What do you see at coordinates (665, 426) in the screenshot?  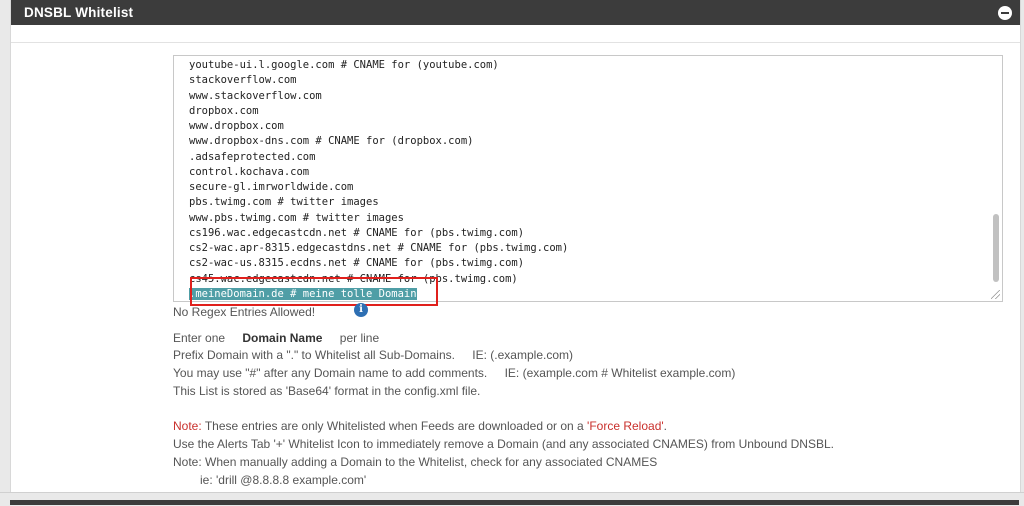 I see `note-end: .` at bounding box center [665, 426].